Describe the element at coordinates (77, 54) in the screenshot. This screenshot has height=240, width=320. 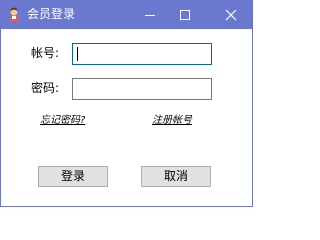
I see `text-caret` at that location.